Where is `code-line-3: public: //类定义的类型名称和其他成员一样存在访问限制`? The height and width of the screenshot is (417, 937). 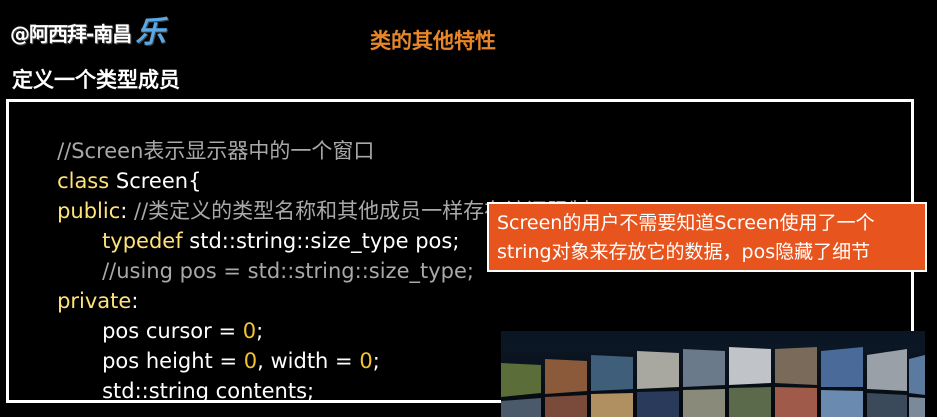 code-line-3: public: //类定义的类型名称和其他成员一样存在访问限制 is located at coordinates (303, 194).